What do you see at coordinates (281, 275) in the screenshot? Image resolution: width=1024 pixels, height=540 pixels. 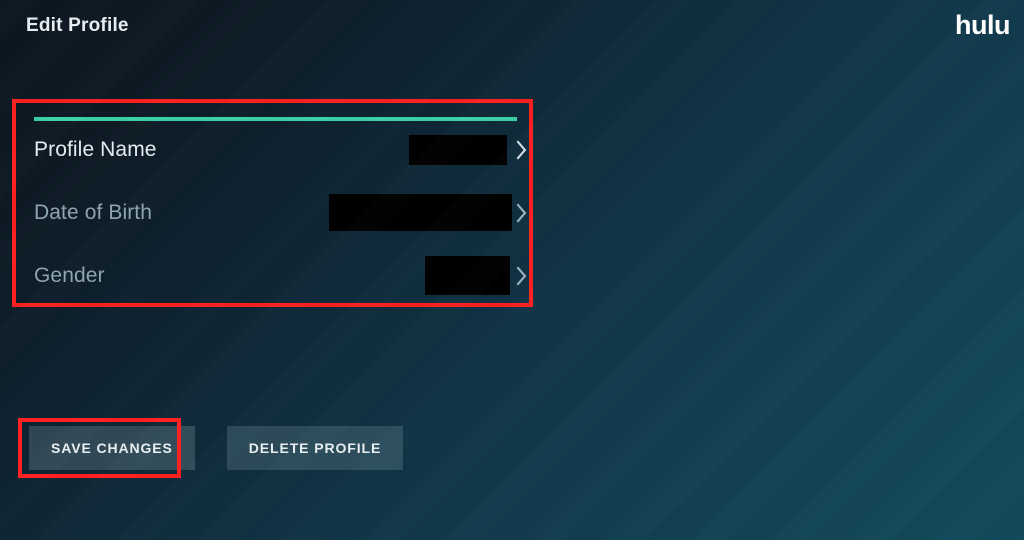 I see `field-row-gender: Gender` at bounding box center [281, 275].